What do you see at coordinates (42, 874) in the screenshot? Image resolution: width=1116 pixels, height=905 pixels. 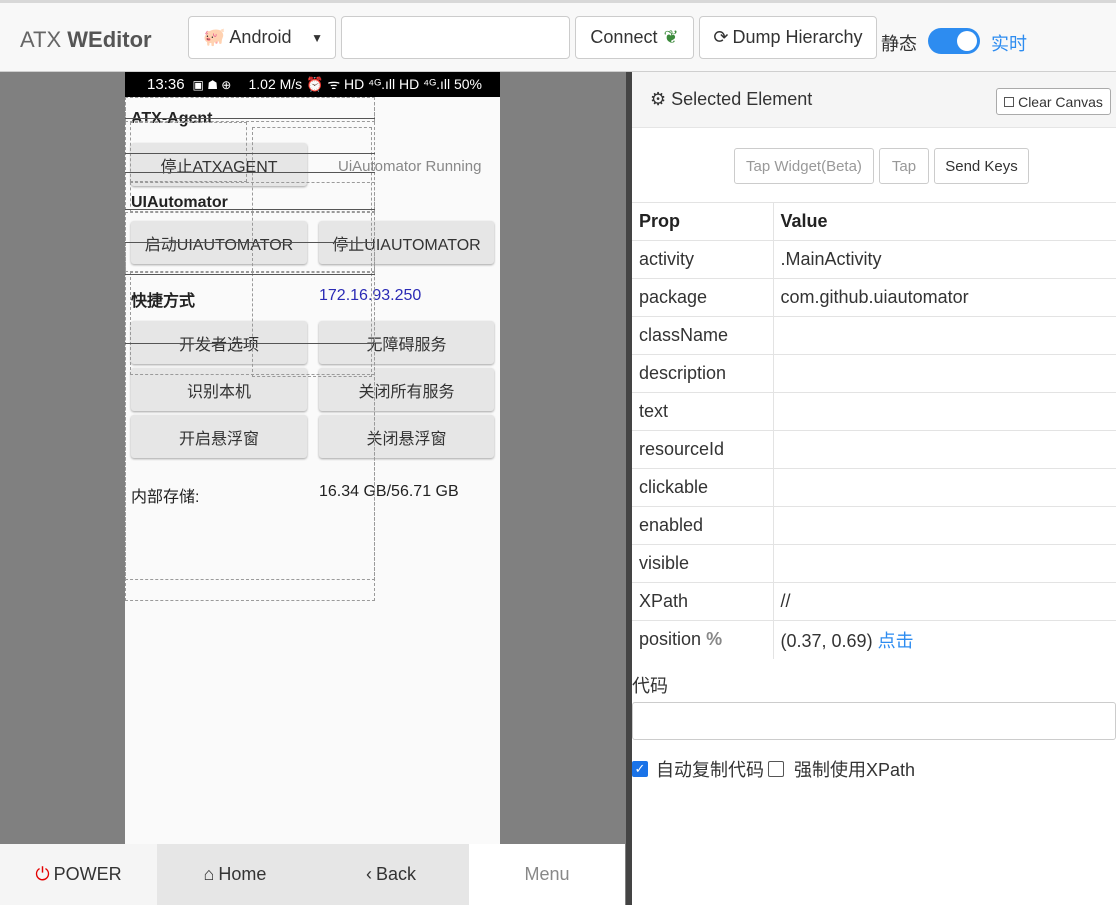 I see `power-icon: ⏻` at bounding box center [42, 874].